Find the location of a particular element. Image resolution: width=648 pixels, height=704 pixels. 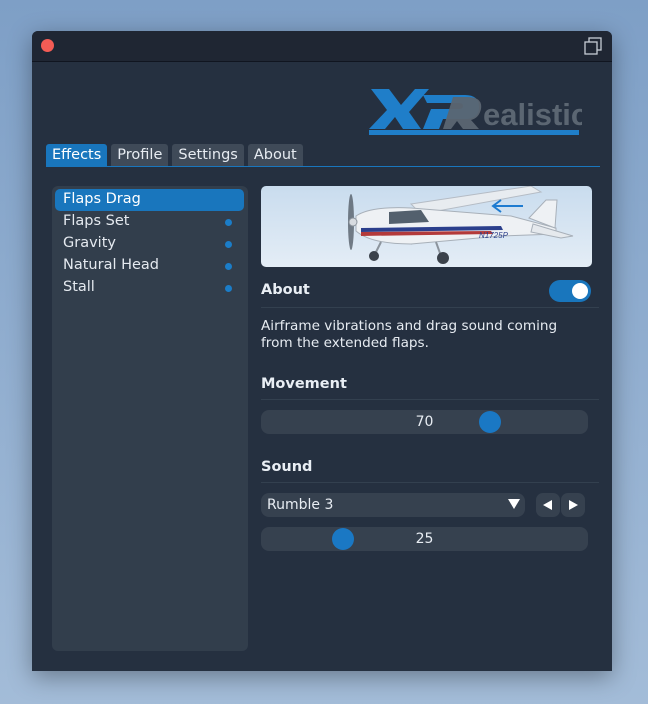

arrow-left-icon is located at coordinates (547, 505).